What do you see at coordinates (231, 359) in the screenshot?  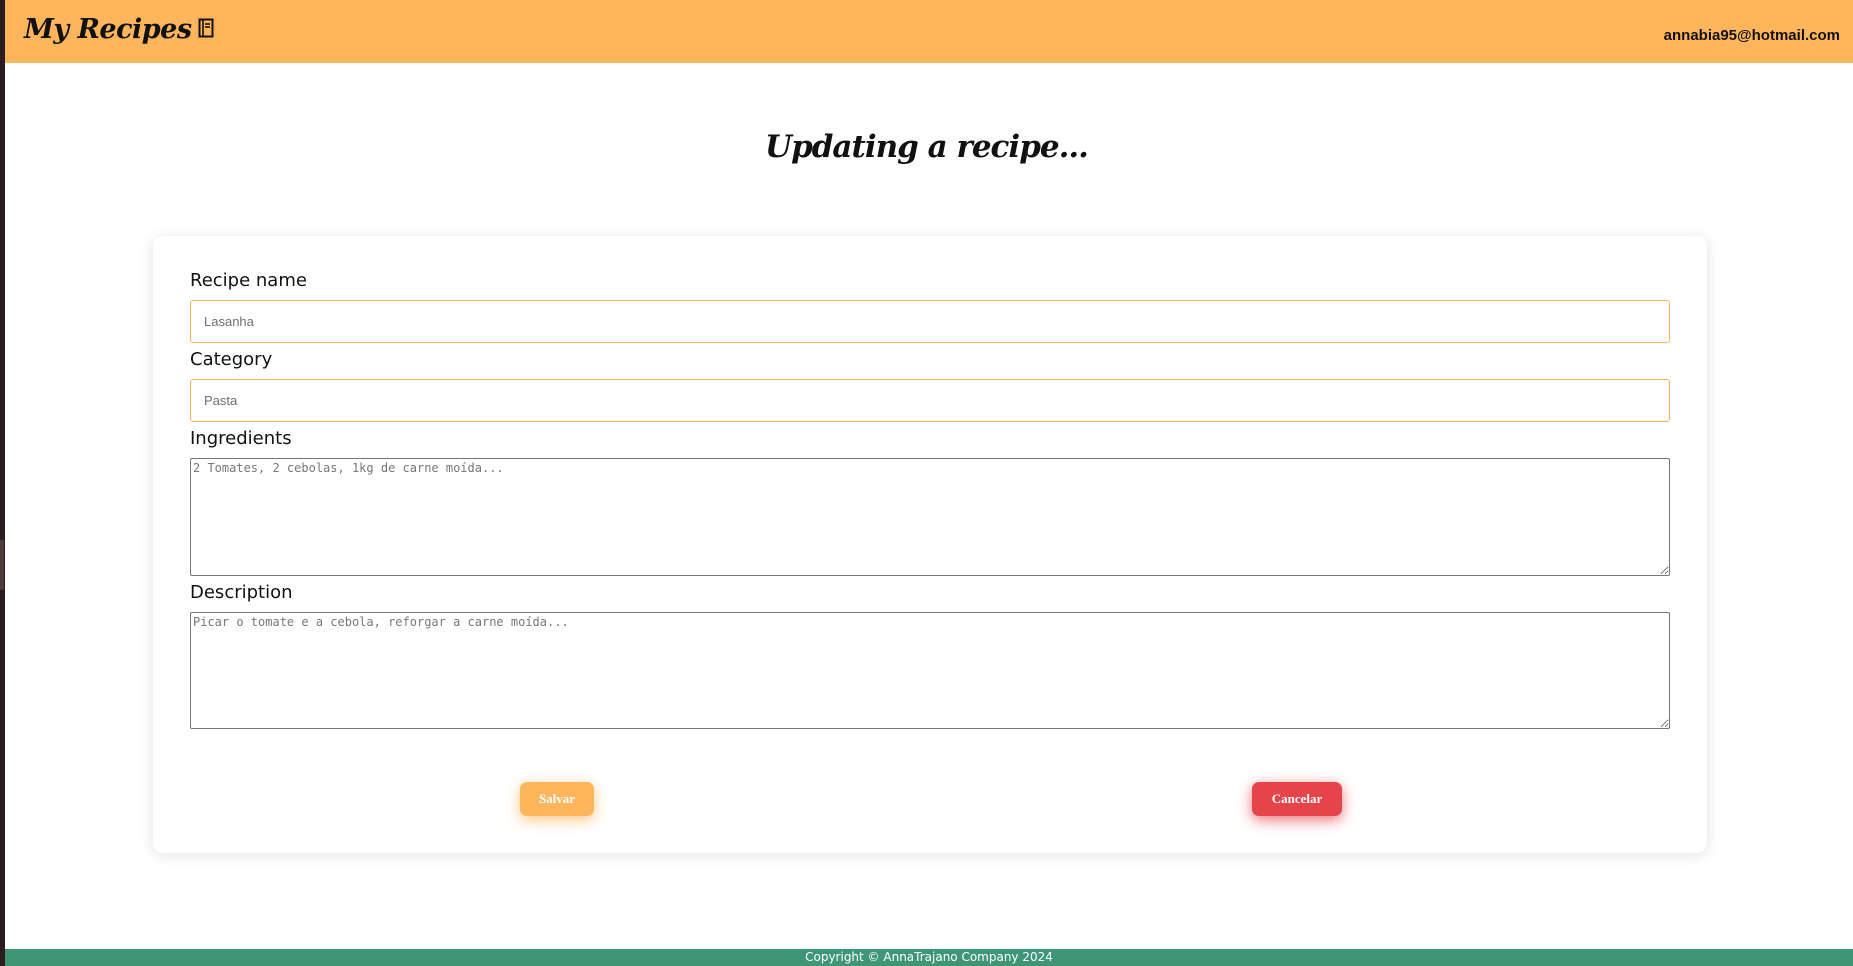 I see `category-label: Category` at bounding box center [231, 359].